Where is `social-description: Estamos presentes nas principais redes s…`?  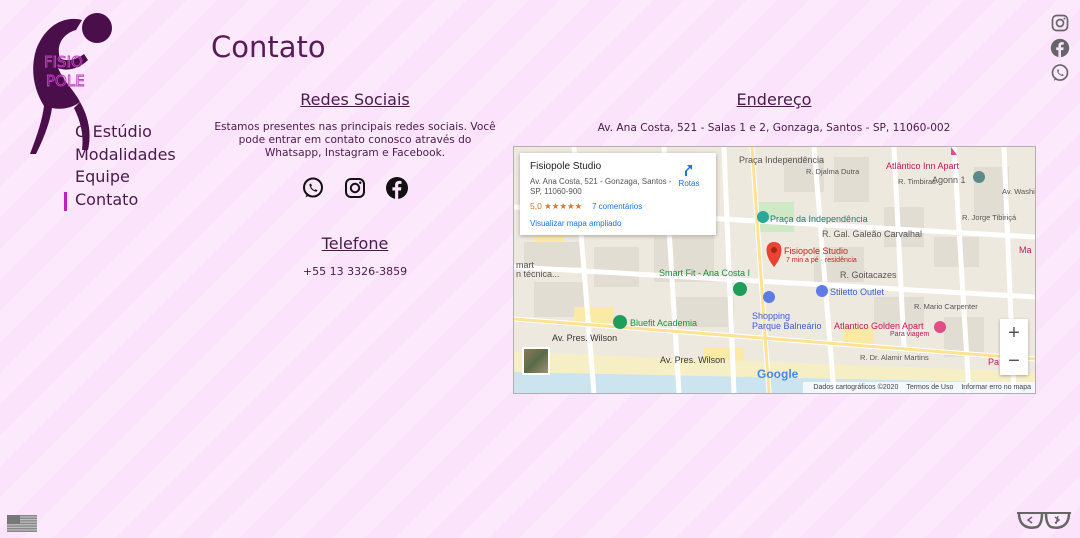 social-description: Estamos presentes nas principais redes s… is located at coordinates (355, 140).